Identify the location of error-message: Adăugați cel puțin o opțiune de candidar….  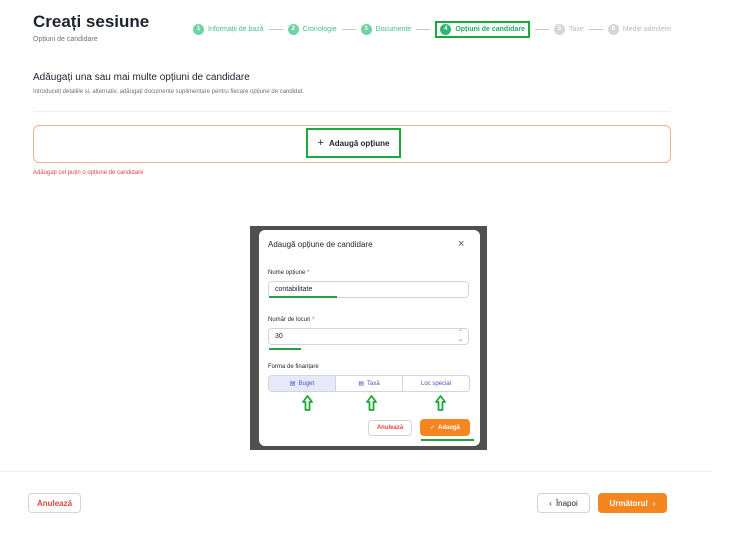
(88, 173).